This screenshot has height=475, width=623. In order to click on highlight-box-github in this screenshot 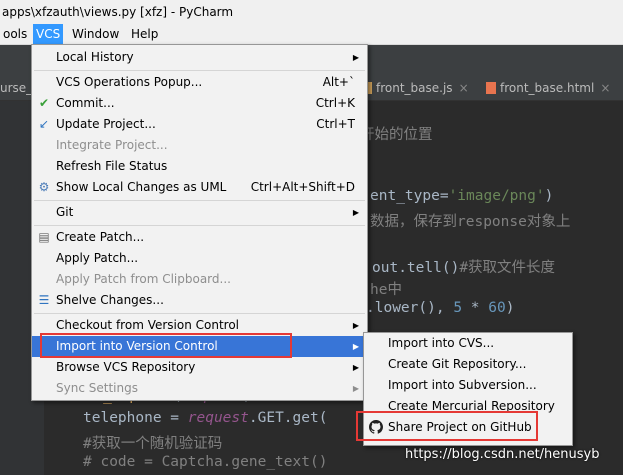, I will do `click(447, 426)`.